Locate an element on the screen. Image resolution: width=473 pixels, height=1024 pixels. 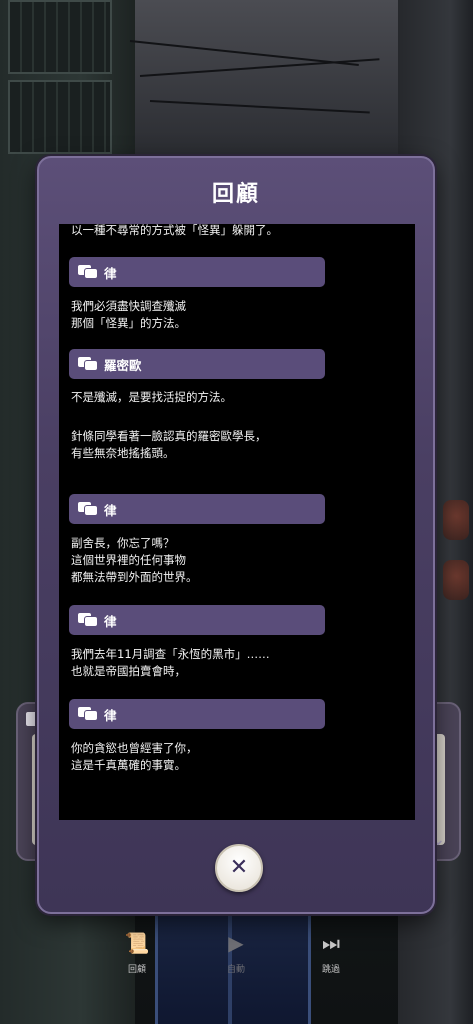
log-line: 這個世界裡的任何事物 is located at coordinates (128, 560).